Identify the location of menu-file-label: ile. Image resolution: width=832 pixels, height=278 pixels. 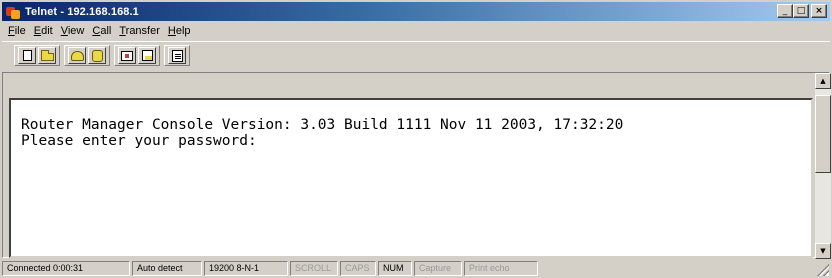
(20, 31).